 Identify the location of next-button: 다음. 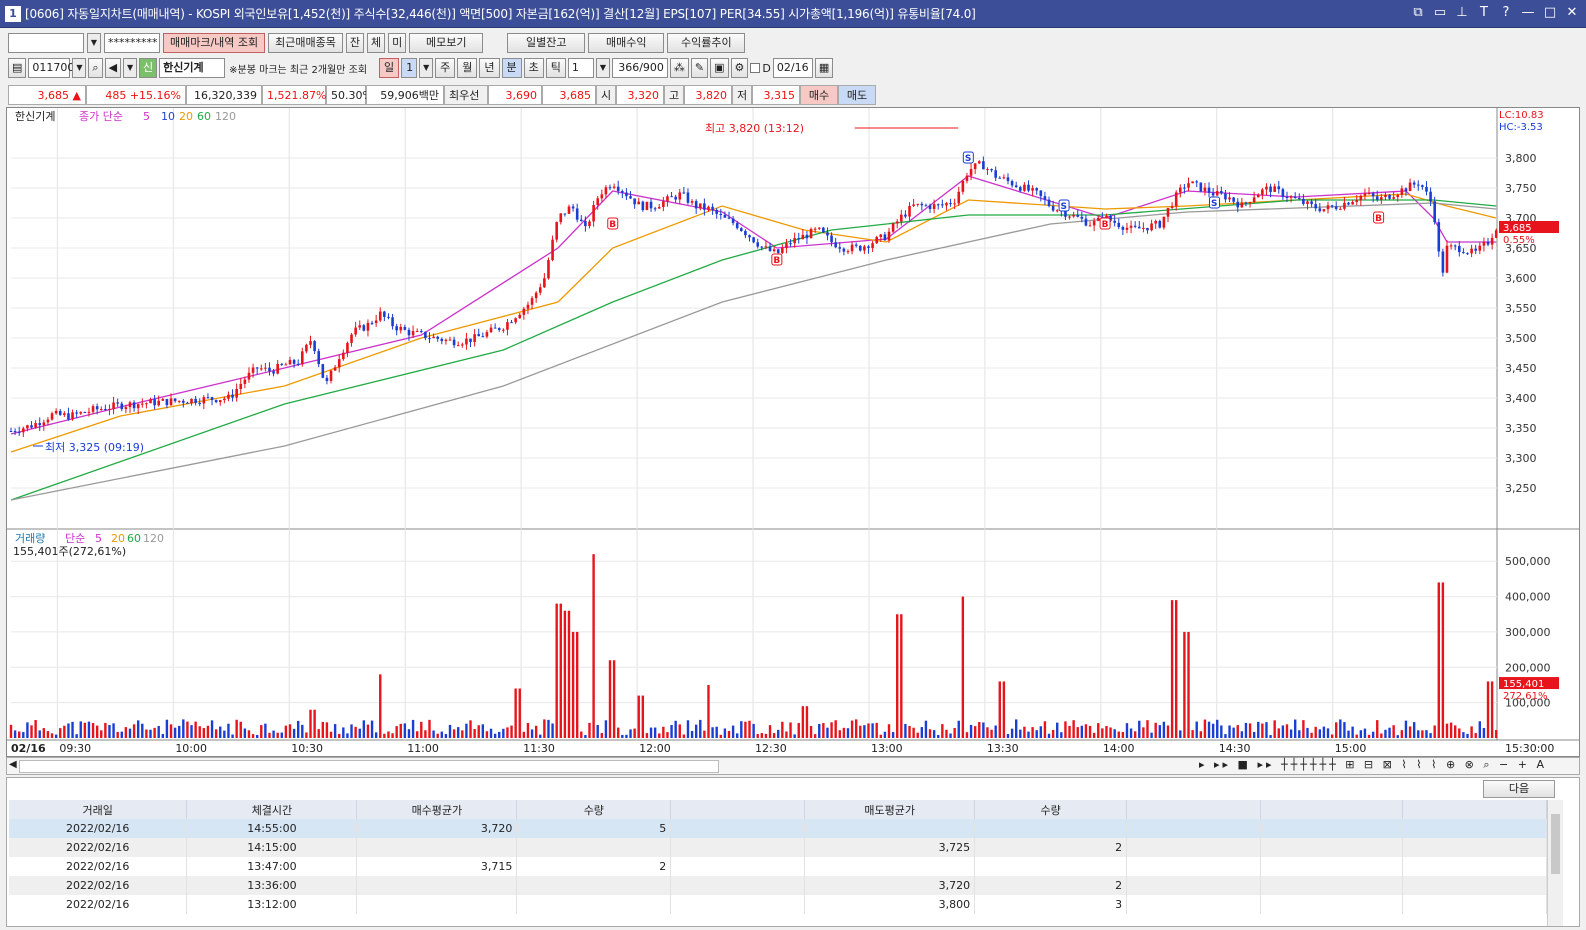
(1519, 789).